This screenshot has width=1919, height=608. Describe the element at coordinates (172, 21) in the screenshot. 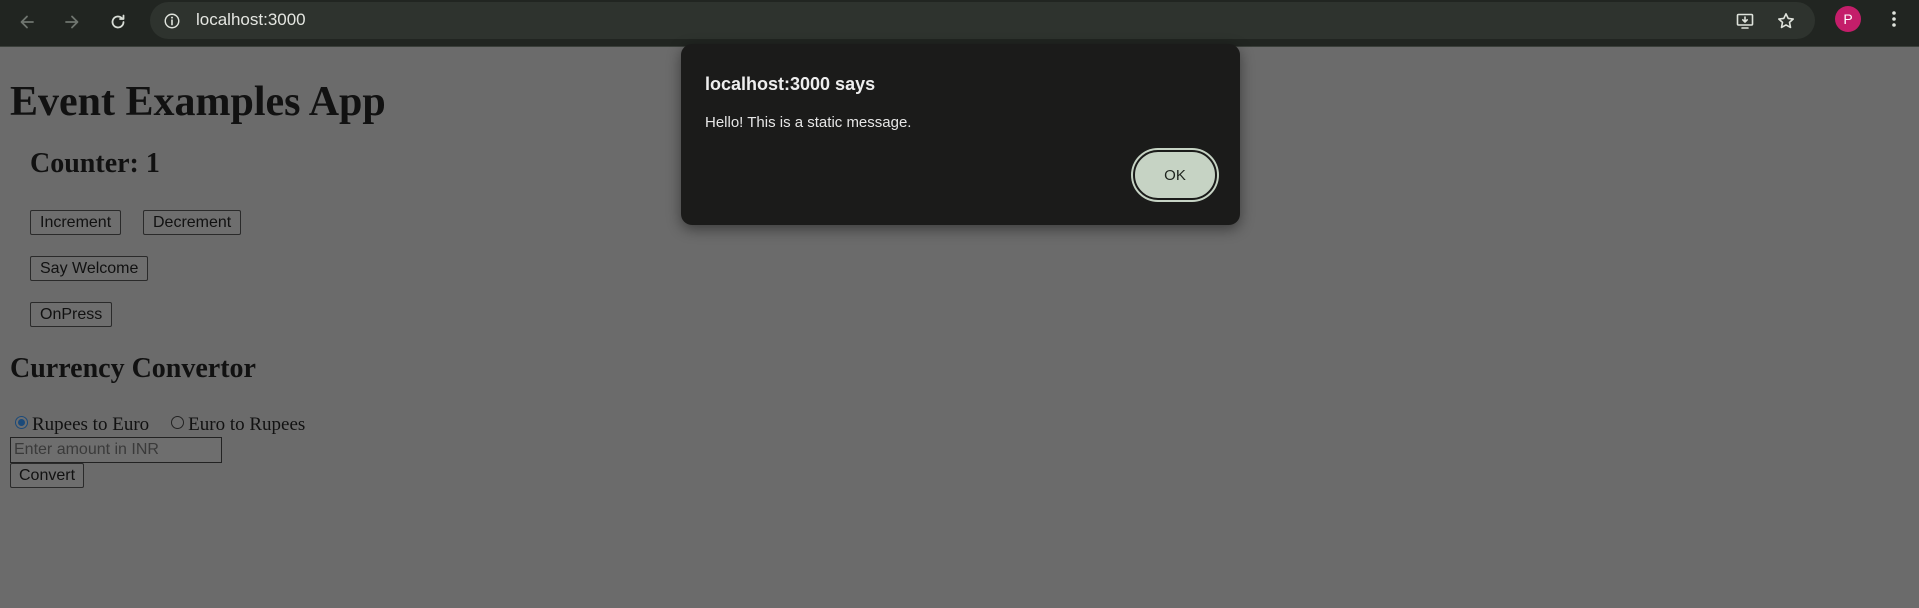

I see `site-info-icon` at that location.